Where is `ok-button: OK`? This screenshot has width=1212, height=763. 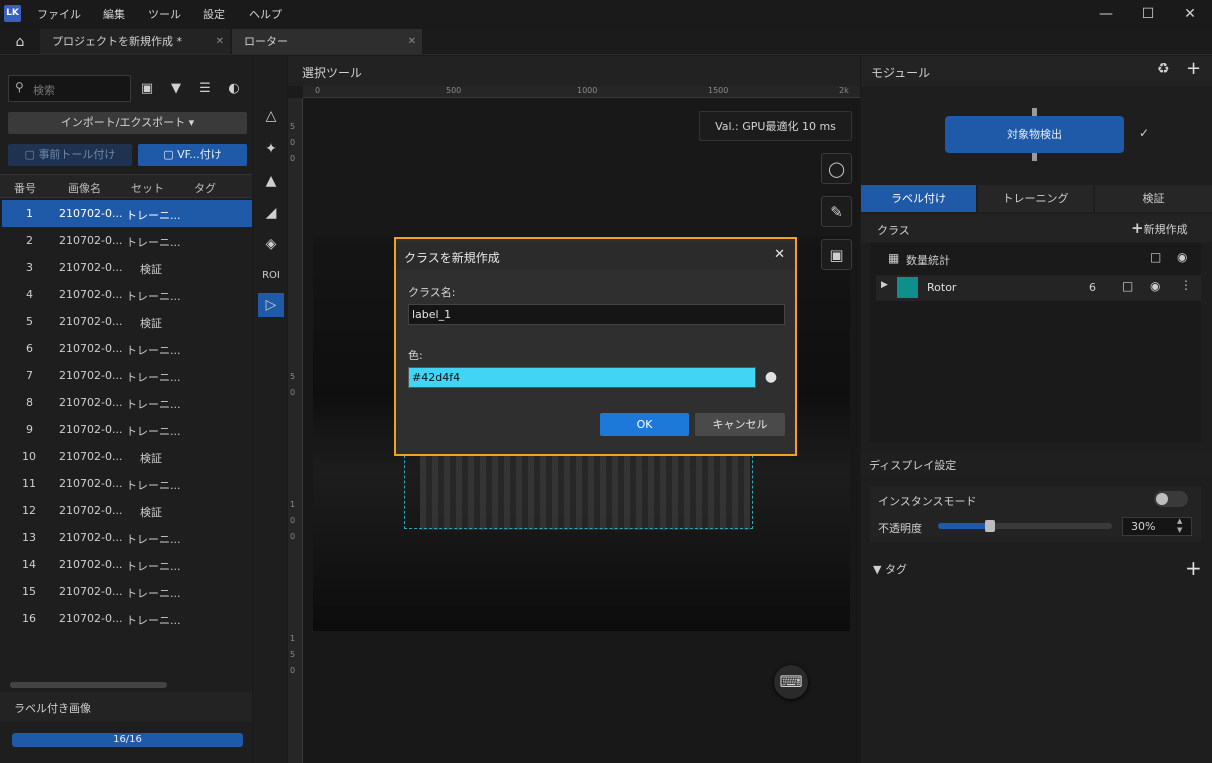
ok-button: OK is located at coordinates (644, 424).